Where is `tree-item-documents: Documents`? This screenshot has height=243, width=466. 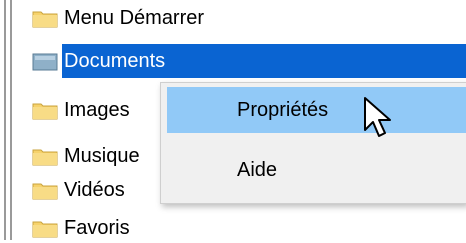
tree-item-documents: Documents is located at coordinates (98, 61).